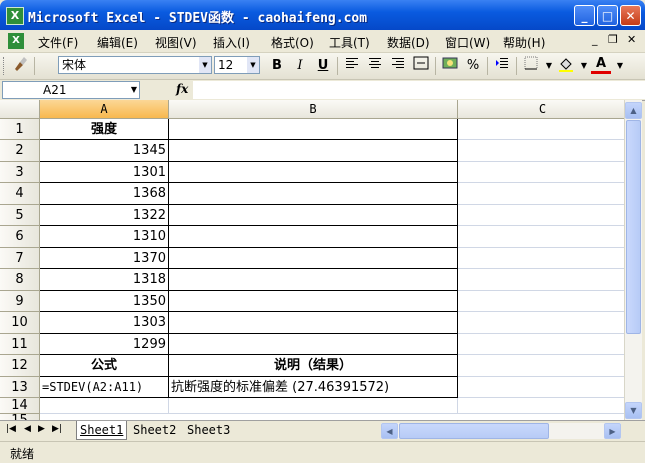 This screenshot has width=645, height=463. What do you see at coordinates (20, 129) in the screenshot?
I see `row-header: 1` at bounding box center [20, 129].